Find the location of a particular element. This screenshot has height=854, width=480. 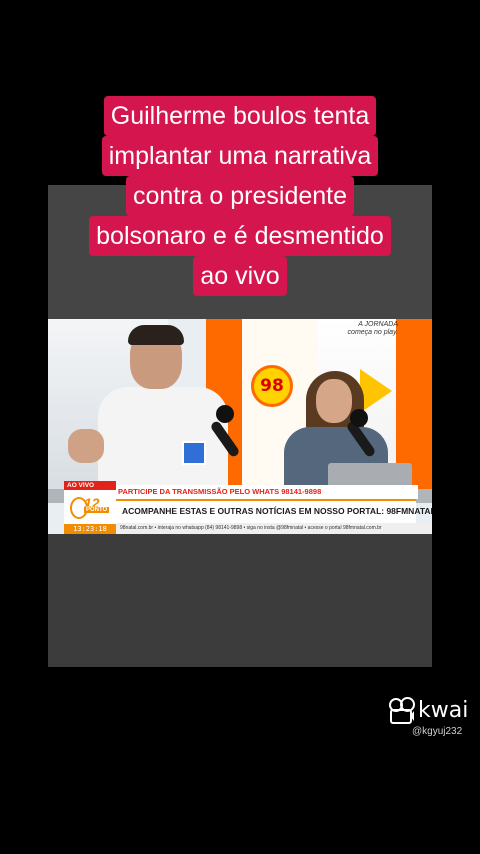

caption-line: contra o presidente is located at coordinates (240, 196).